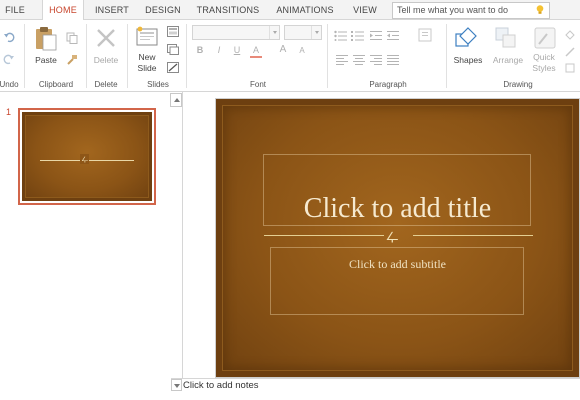 This screenshot has height=400, width=580. What do you see at coordinates (147, 57) in the screenshot?
I see `new-slide-label-line1: New` at bounding box center [147, 57].